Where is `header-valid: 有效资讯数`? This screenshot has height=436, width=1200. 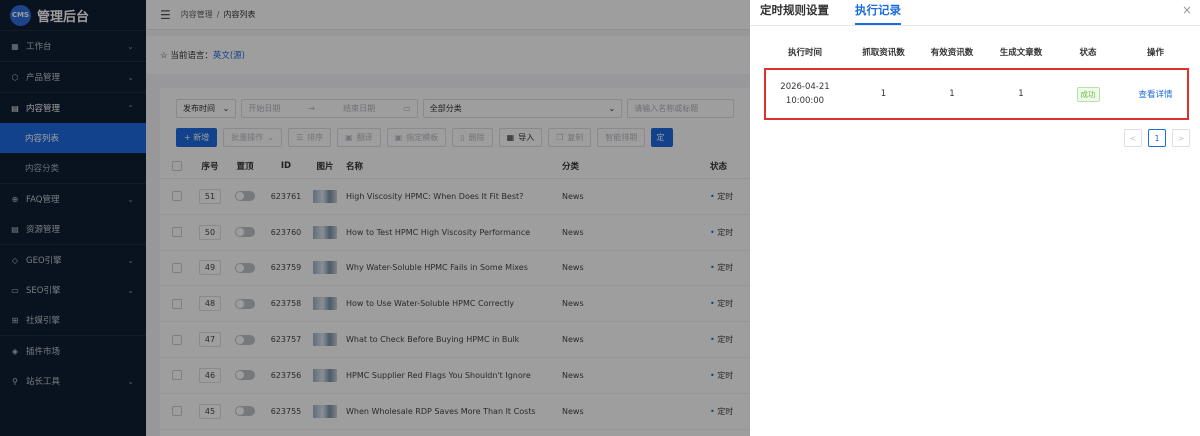
header-valid: 有效资讯数 is located at coordinates (952, 53).